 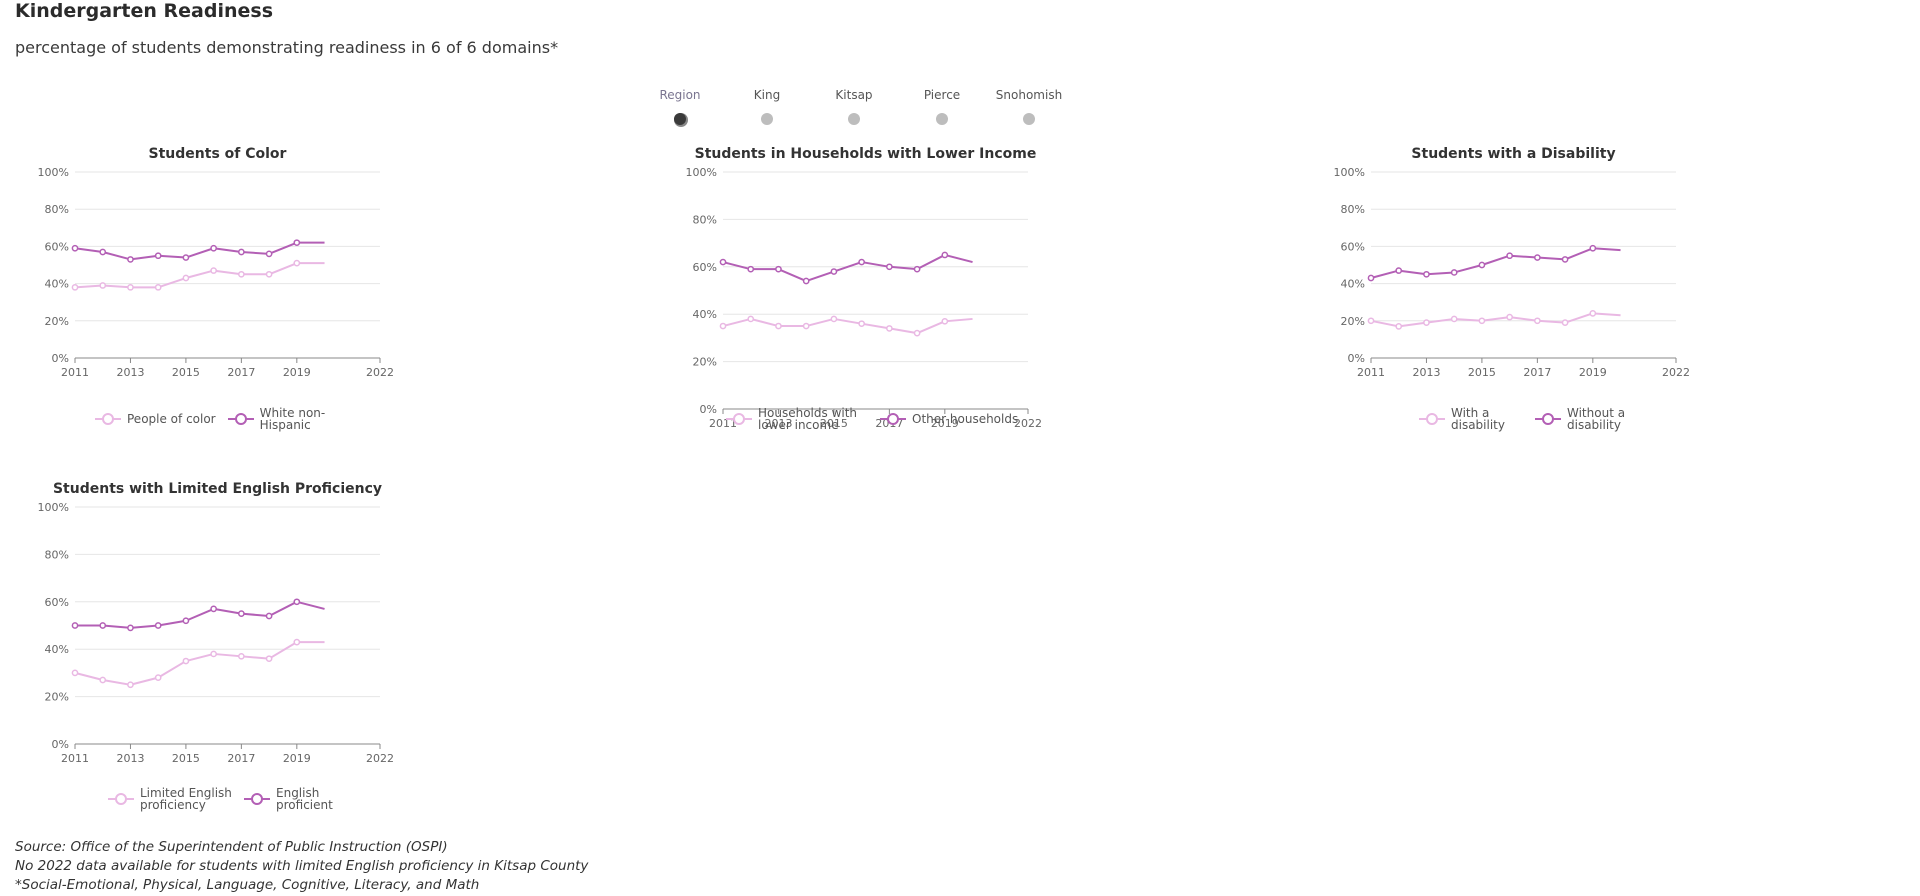 I want to click on legend-label: Other households, so click(x=965, y=419).